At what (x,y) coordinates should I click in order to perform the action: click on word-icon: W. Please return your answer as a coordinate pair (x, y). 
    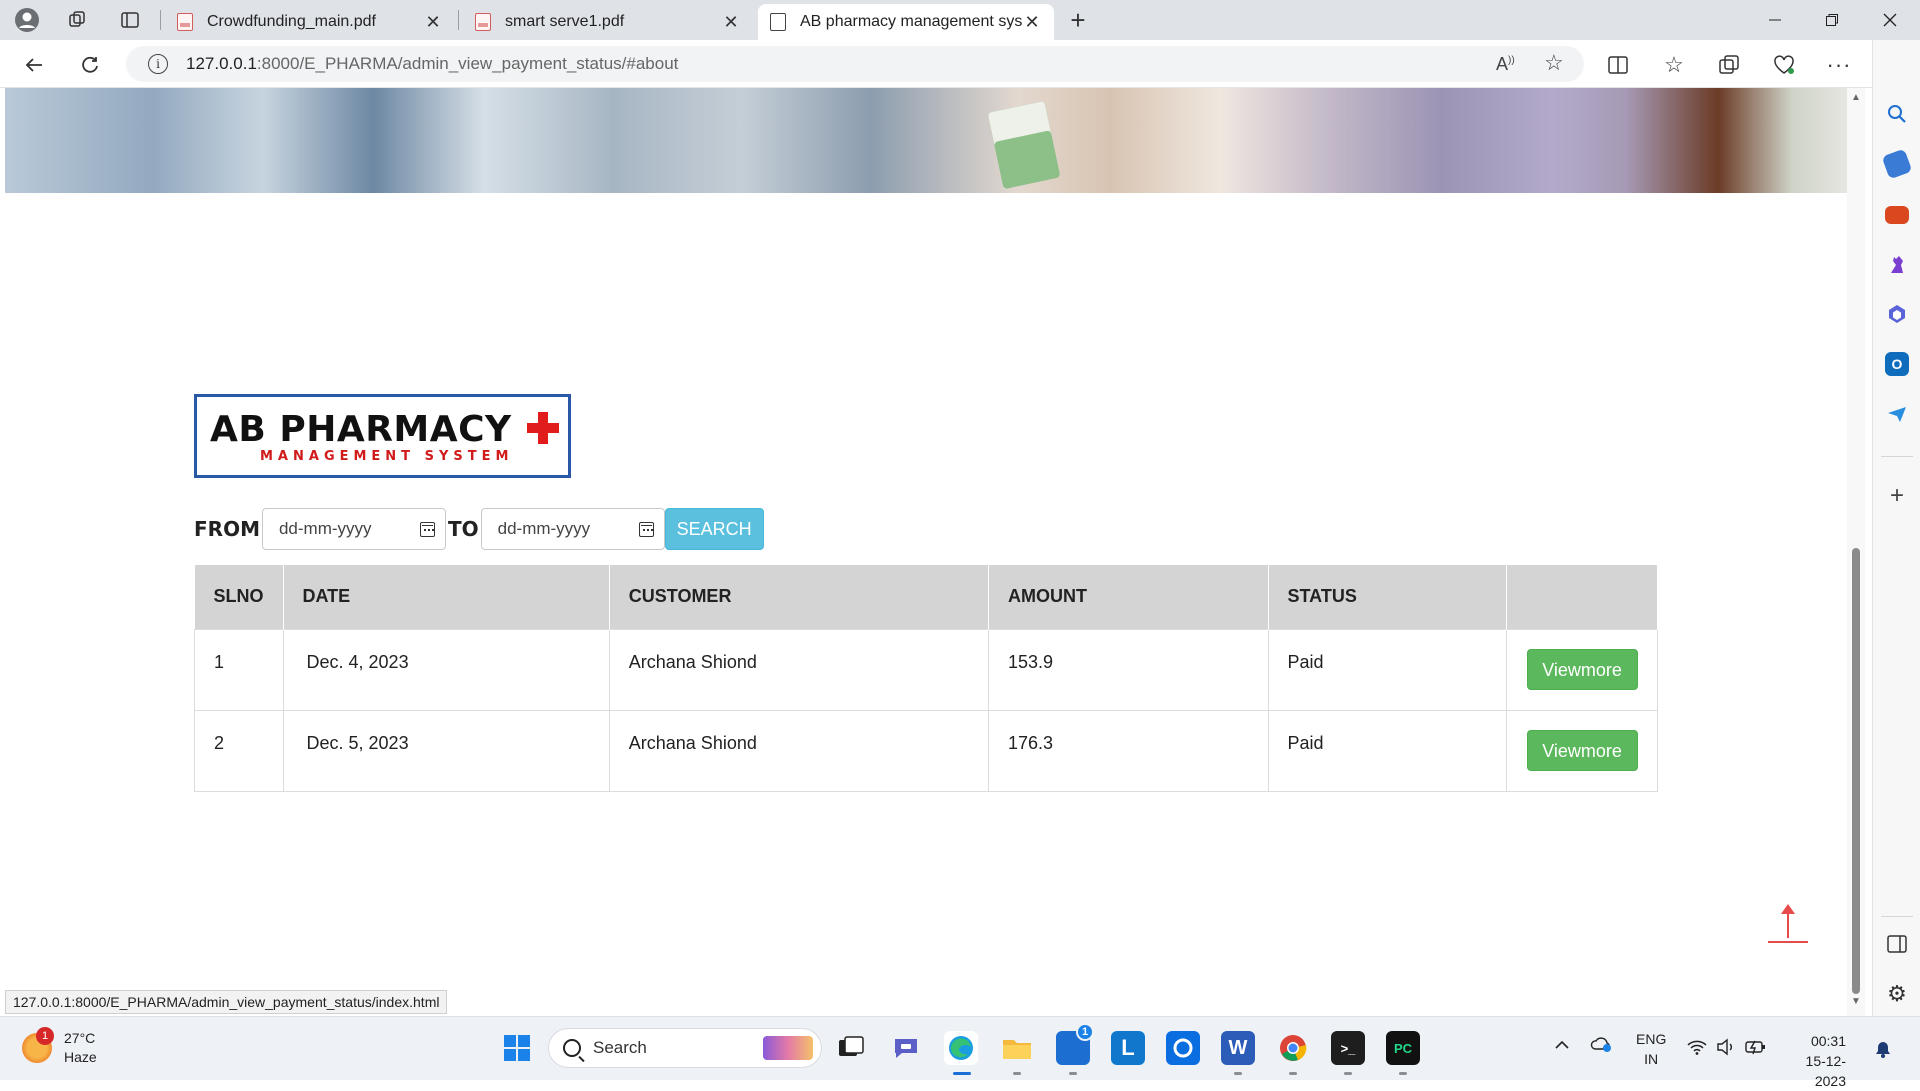
    Looking at the image, I should click on (1238, 1048).